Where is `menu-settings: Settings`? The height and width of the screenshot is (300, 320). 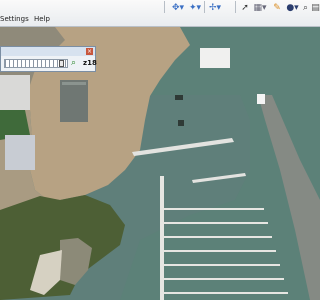
menu-settings: Settings is located at coordinates (14, 19).